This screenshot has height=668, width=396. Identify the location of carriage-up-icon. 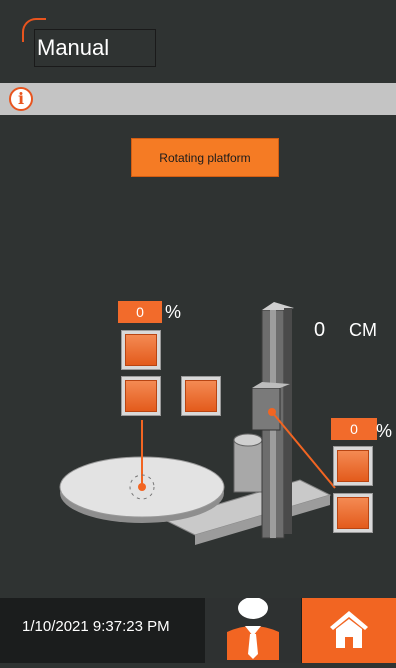
(353, 466).